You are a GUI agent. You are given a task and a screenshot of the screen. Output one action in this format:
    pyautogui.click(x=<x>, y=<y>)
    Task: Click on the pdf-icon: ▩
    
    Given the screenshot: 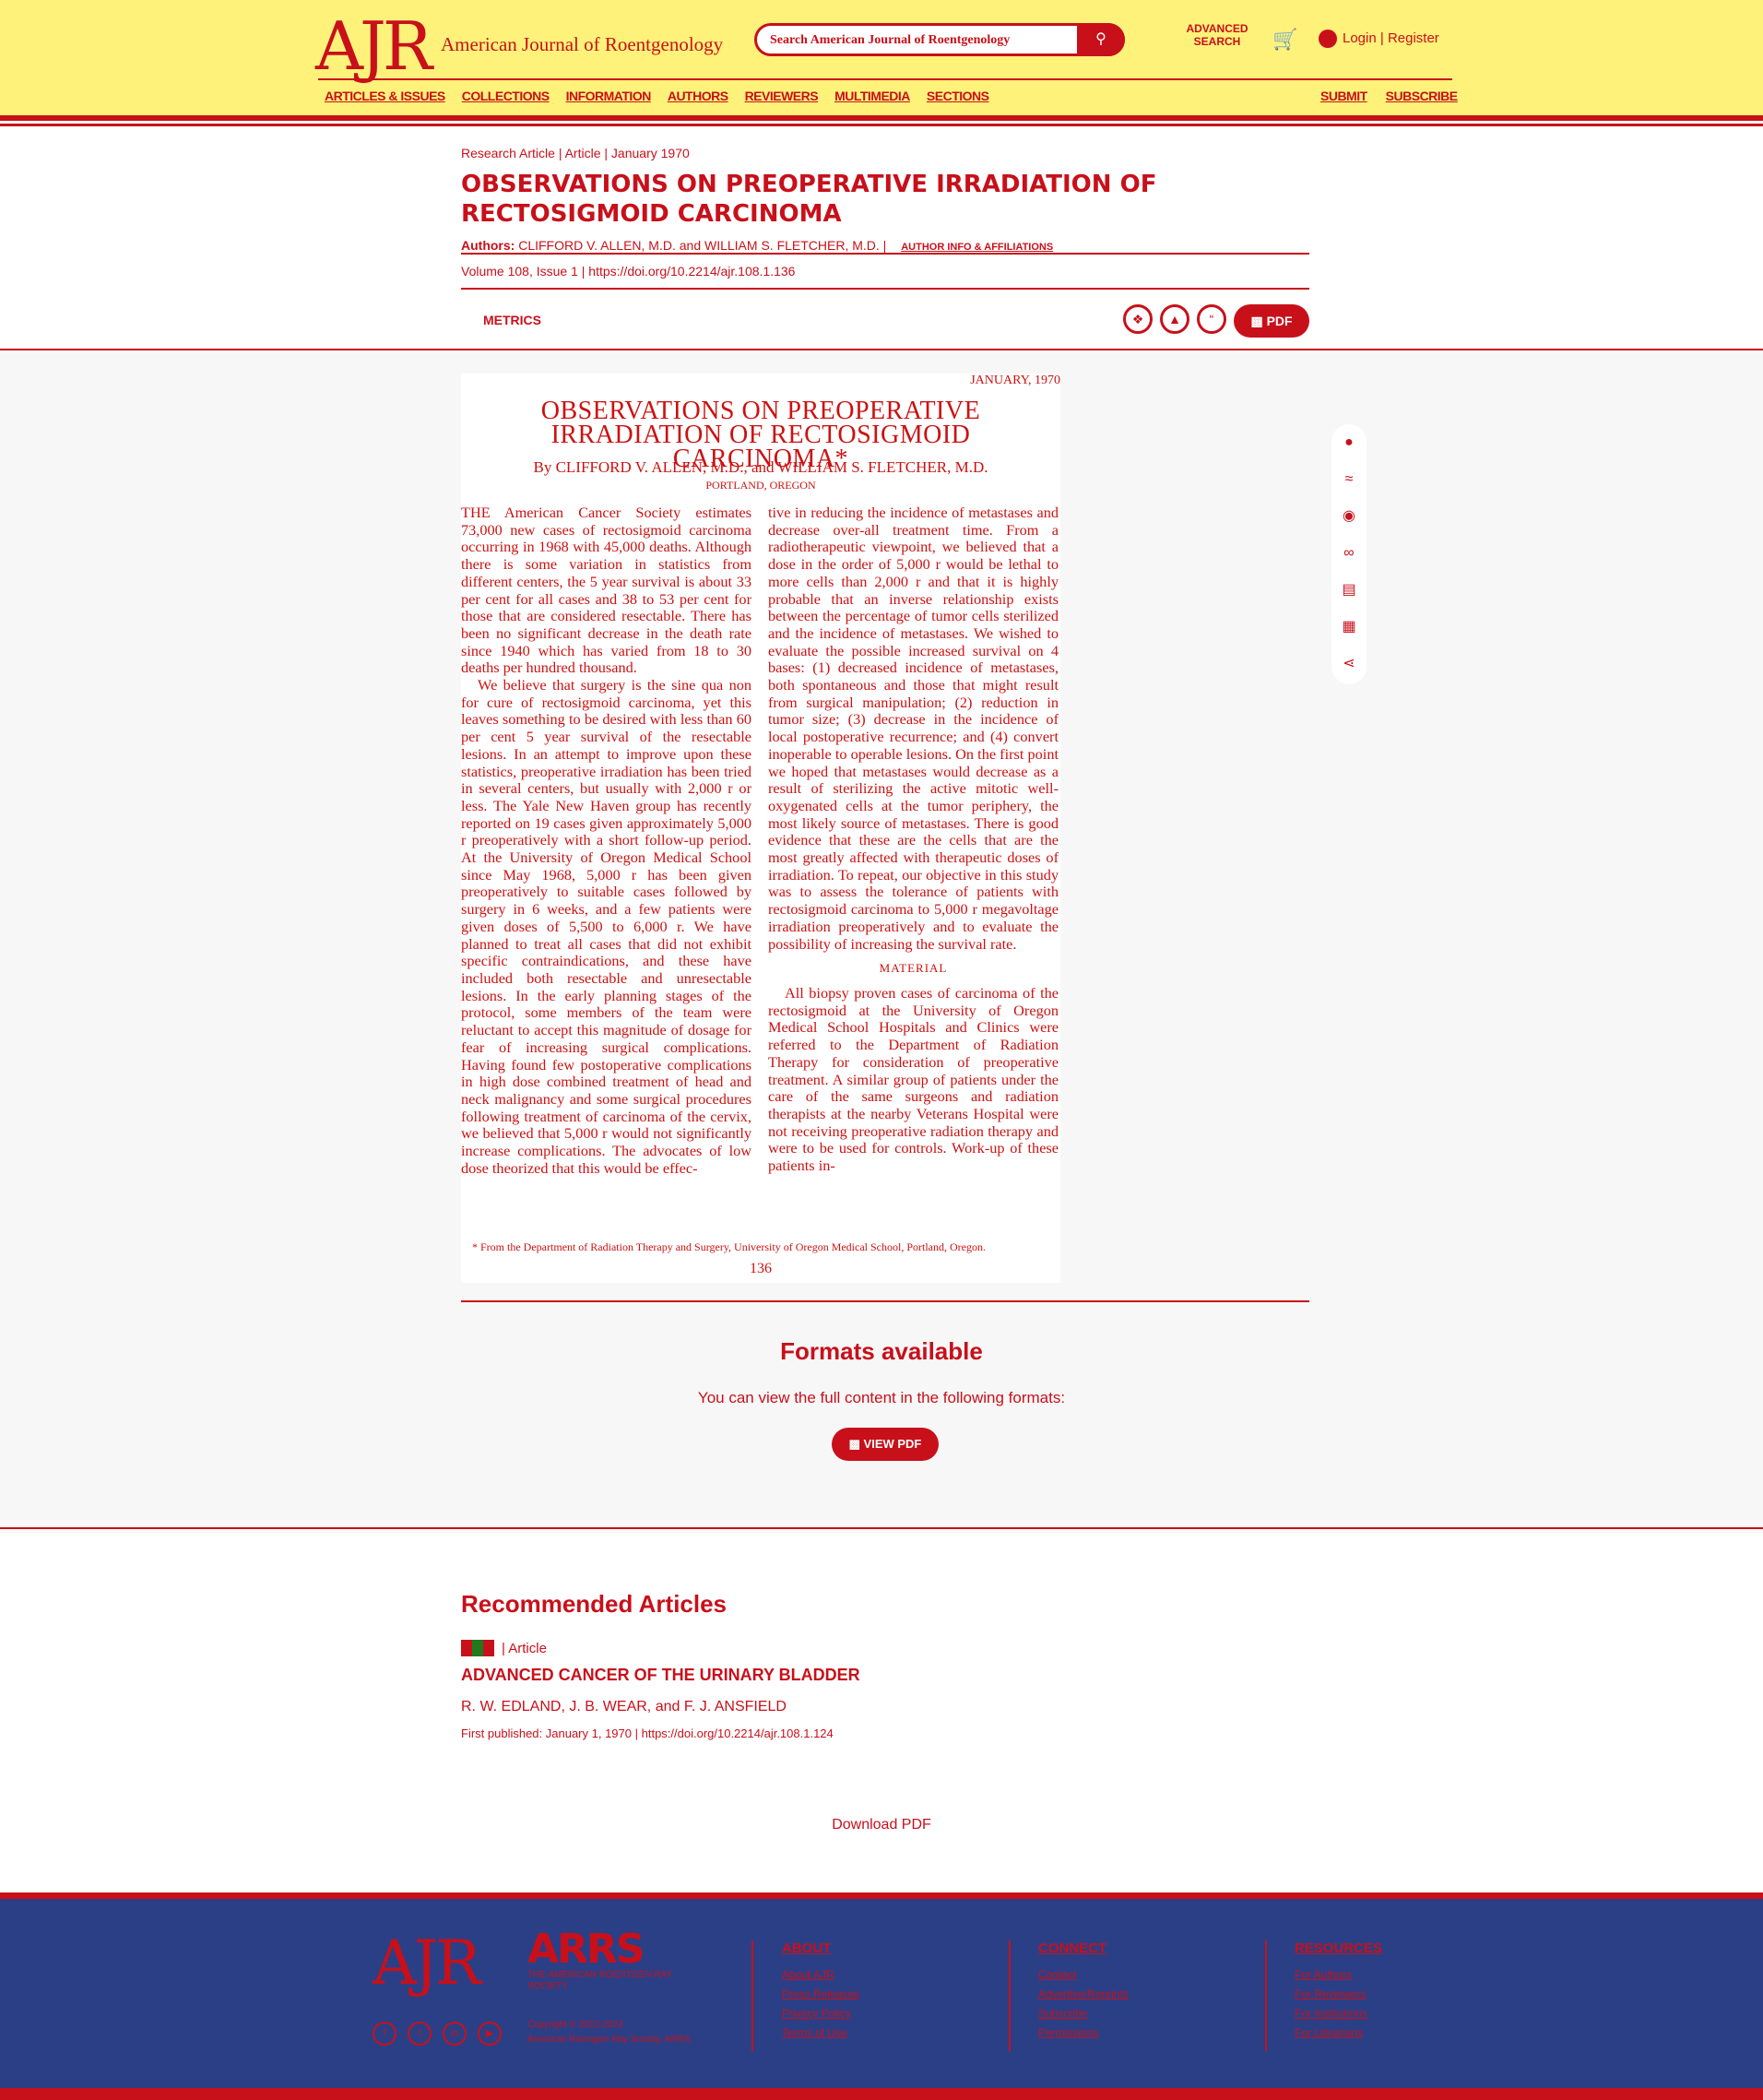 What is the action you would take?
    pyautogui.click(x=1259, y=321)
    